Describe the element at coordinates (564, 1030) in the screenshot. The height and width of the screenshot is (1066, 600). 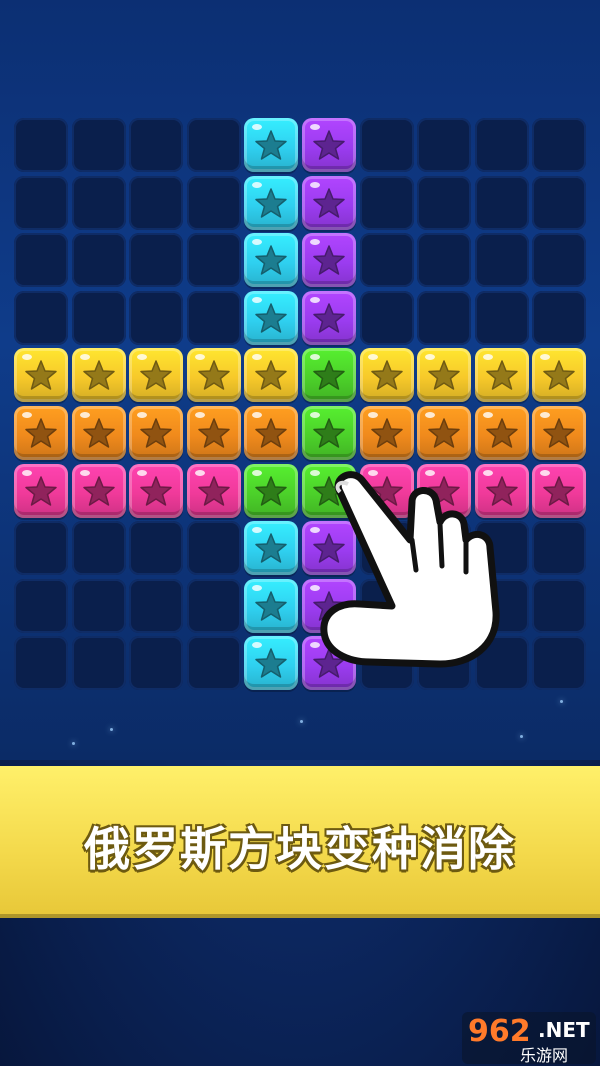
I see `watermark-suffix: .NET` at that location.